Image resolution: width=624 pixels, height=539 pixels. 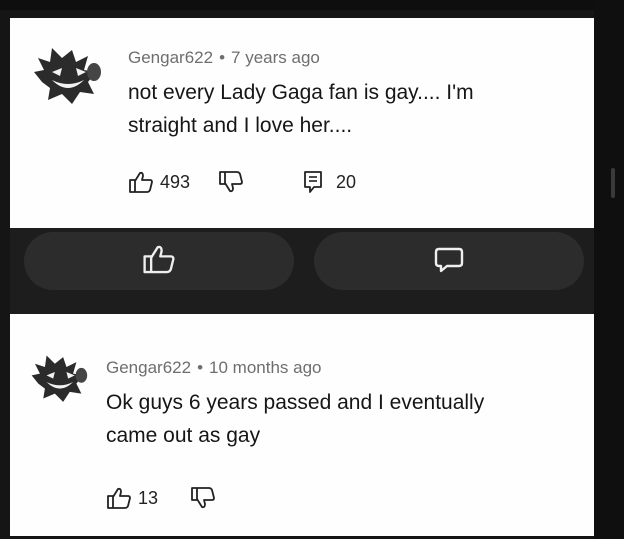 What do you see at coordinates (295, 402) in the screenshot?
I see `comment-text-line: Ok guys 6 years passed and I eventually` at bounding box center [295, 402].